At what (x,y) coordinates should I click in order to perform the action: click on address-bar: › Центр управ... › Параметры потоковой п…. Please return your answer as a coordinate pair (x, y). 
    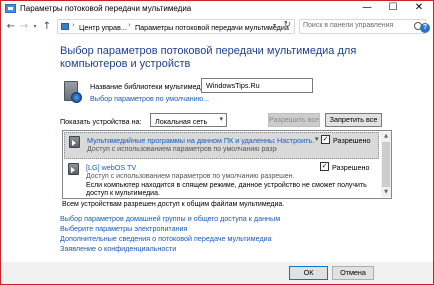
    Looking at the image, I should click on (176, 26).